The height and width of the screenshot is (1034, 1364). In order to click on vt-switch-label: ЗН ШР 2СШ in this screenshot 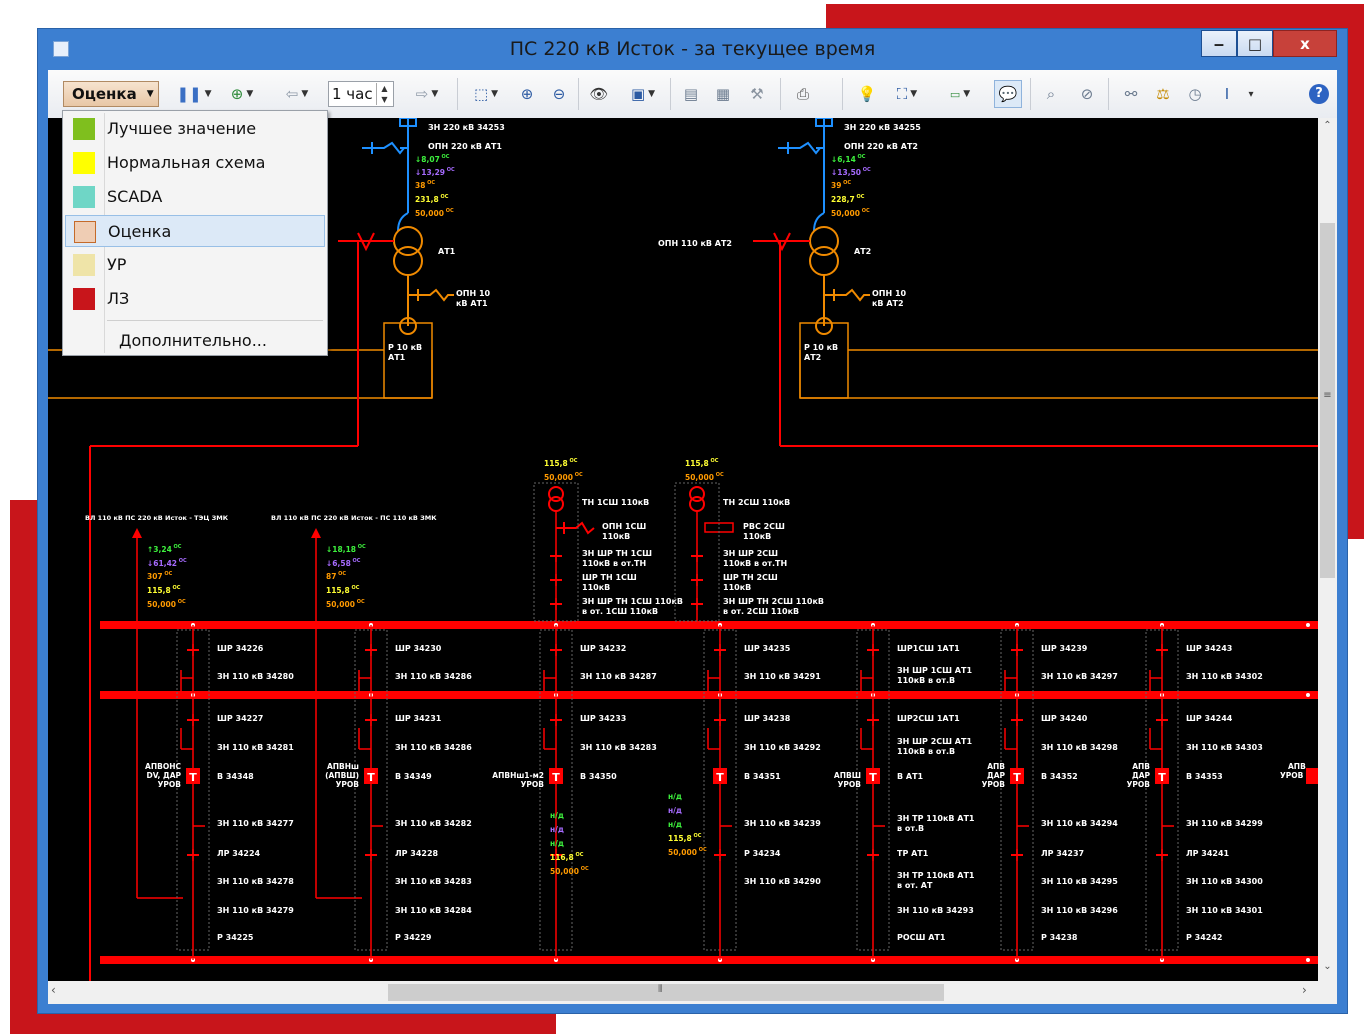, I will do `click(750, 553)`.